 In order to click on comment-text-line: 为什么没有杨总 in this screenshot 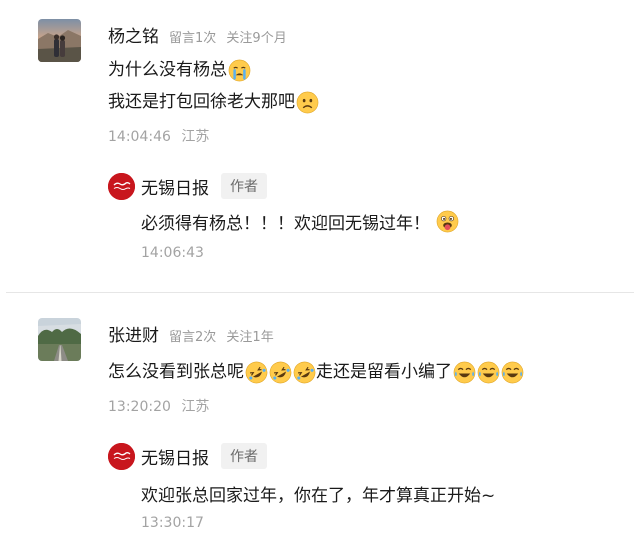, I will do `click(179, 70)`.